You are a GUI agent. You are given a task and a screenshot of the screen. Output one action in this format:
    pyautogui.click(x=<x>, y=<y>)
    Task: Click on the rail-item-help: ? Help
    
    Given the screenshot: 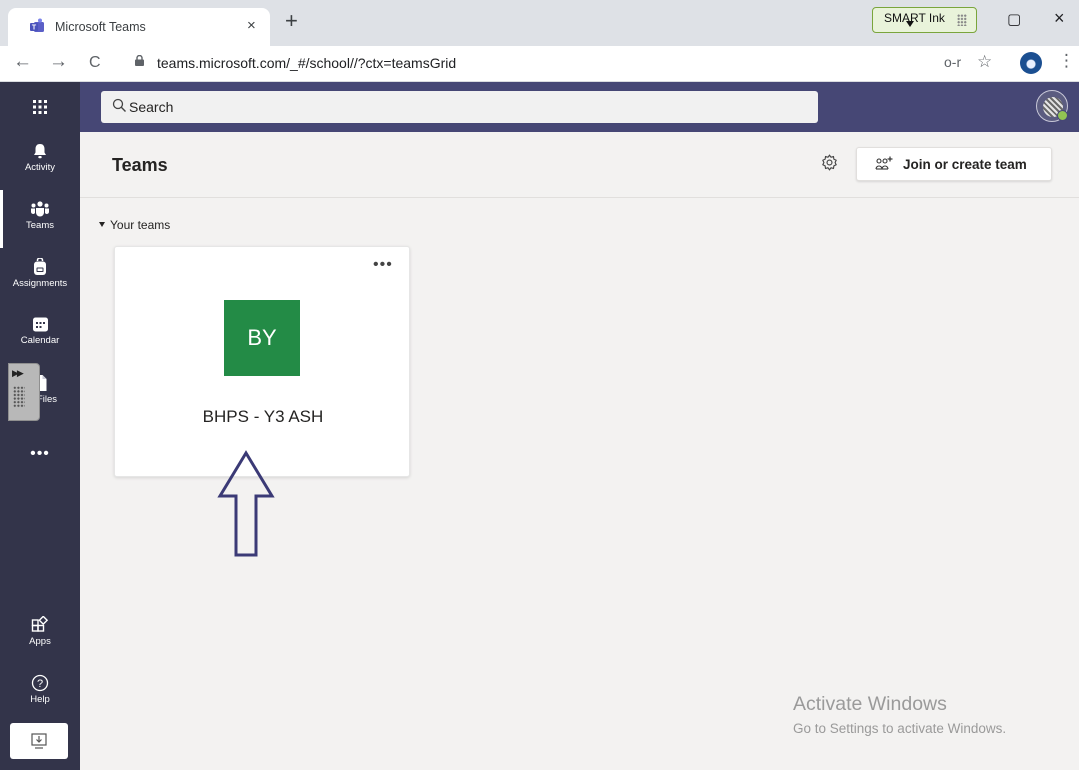 What is the action you would take?
    pyautogui.click(x=40, y=693)
    